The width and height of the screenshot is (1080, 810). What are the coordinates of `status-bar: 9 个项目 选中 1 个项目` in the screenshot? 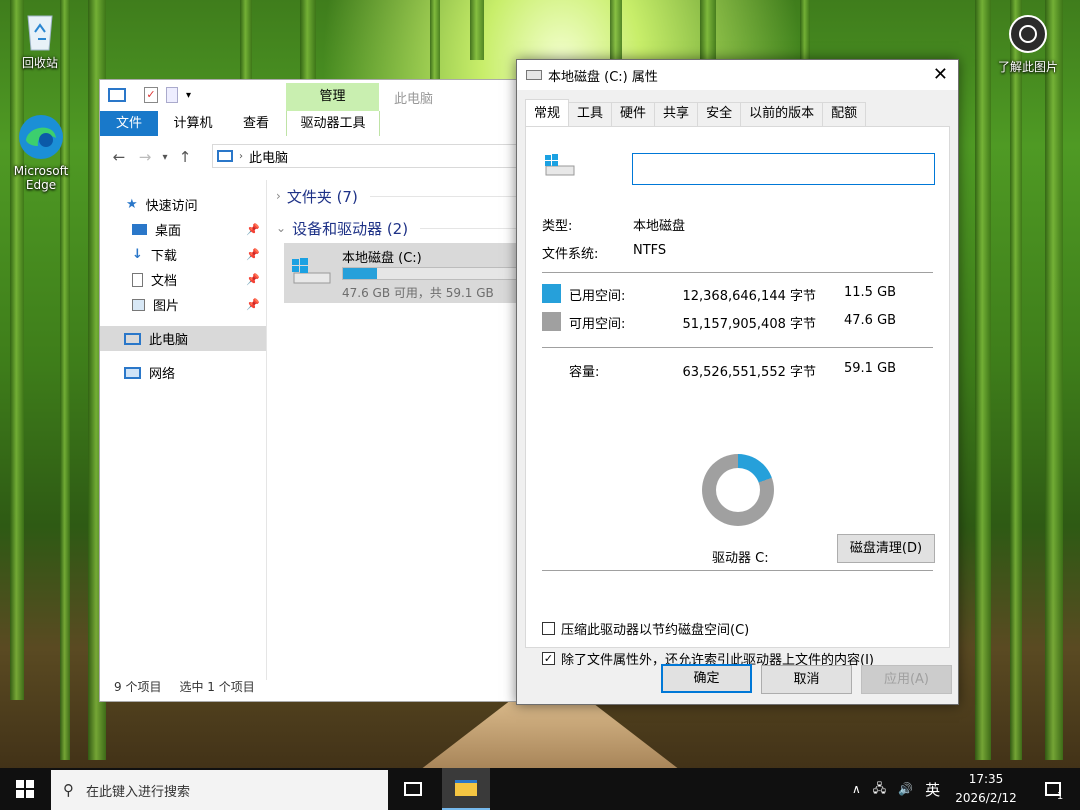 It's located at (184, 686).